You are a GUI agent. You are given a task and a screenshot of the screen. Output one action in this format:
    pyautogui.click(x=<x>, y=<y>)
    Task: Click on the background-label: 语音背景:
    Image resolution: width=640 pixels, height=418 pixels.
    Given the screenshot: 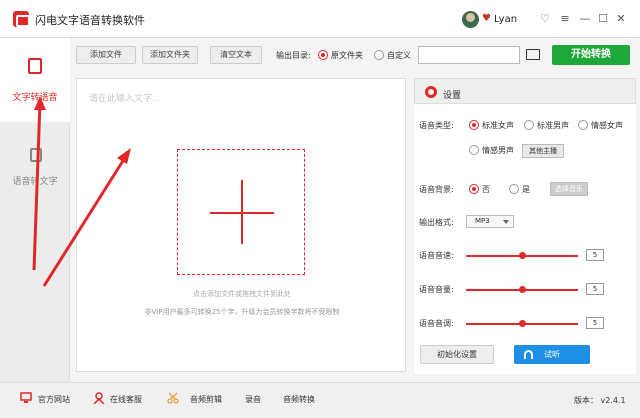 What is the action you would take?
    pyautogui.click(x=436, y=189)
    